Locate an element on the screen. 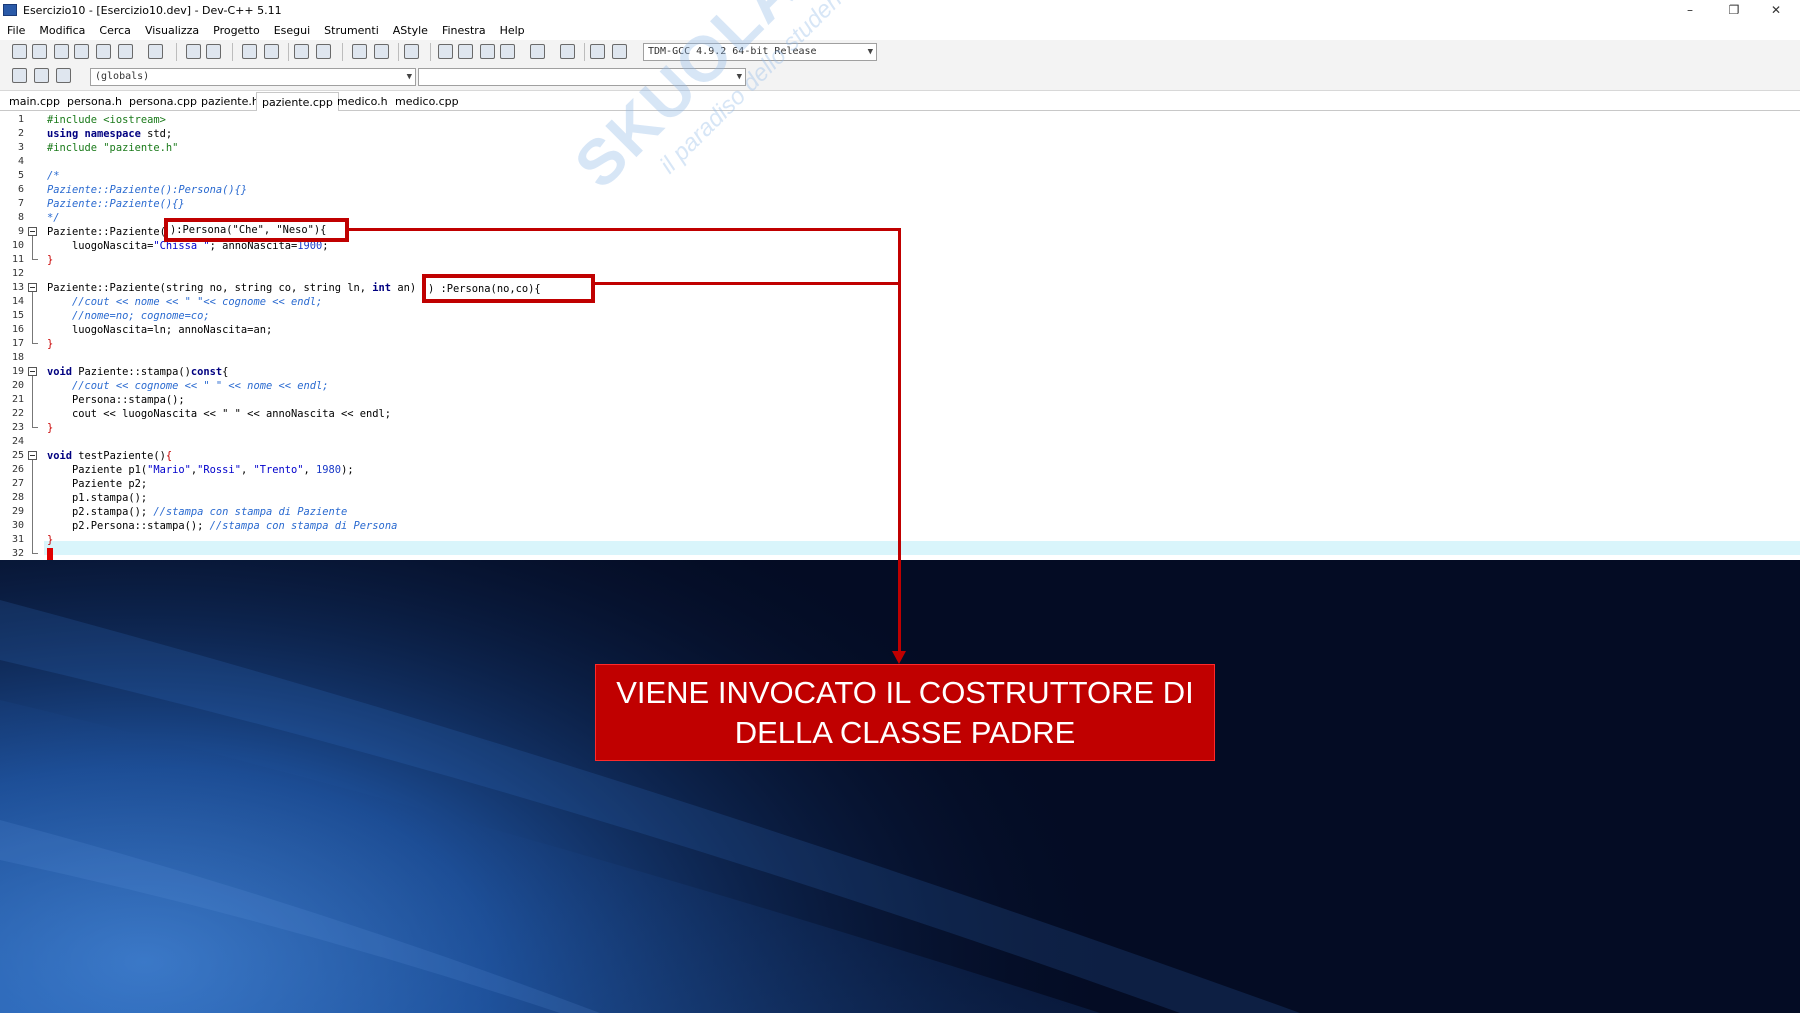 Image resolution: width=1800 pixels, height=1013 pixels. save-icon is located at coordinates (61, 51).